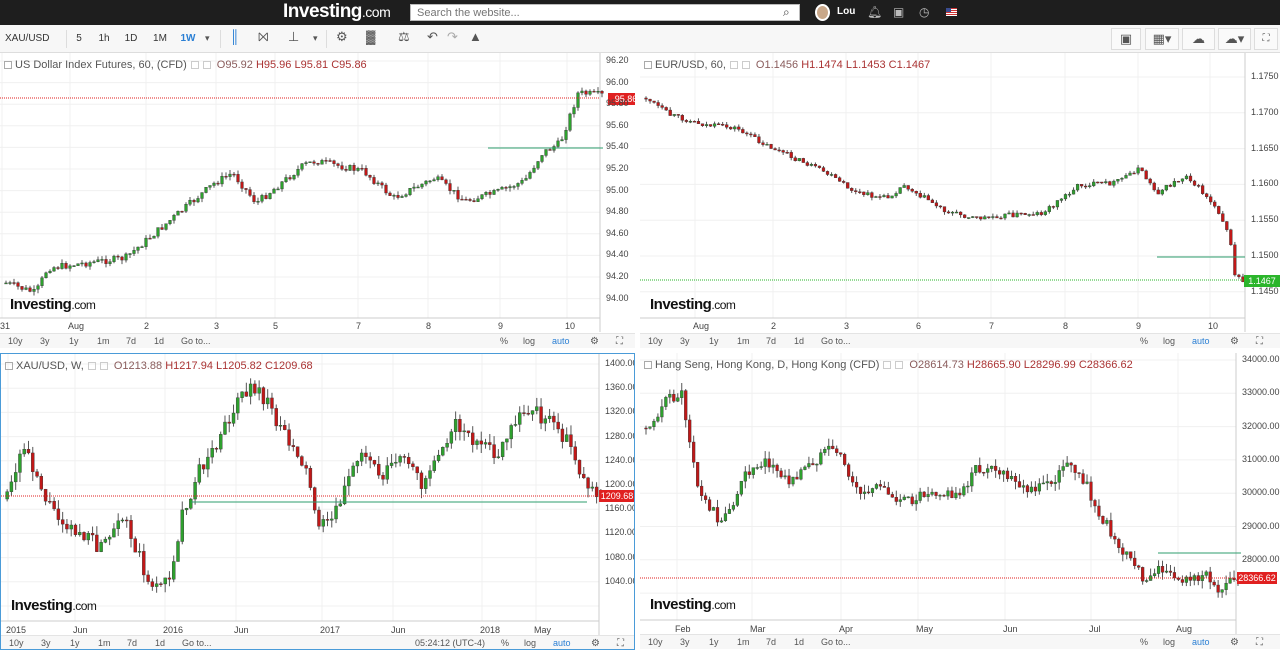 The height and width of the screenshot is (655, 1280). Describe the element at coordinates (263, 37) in the screenshot. I see `indicators-icon: ⨝` at that location.